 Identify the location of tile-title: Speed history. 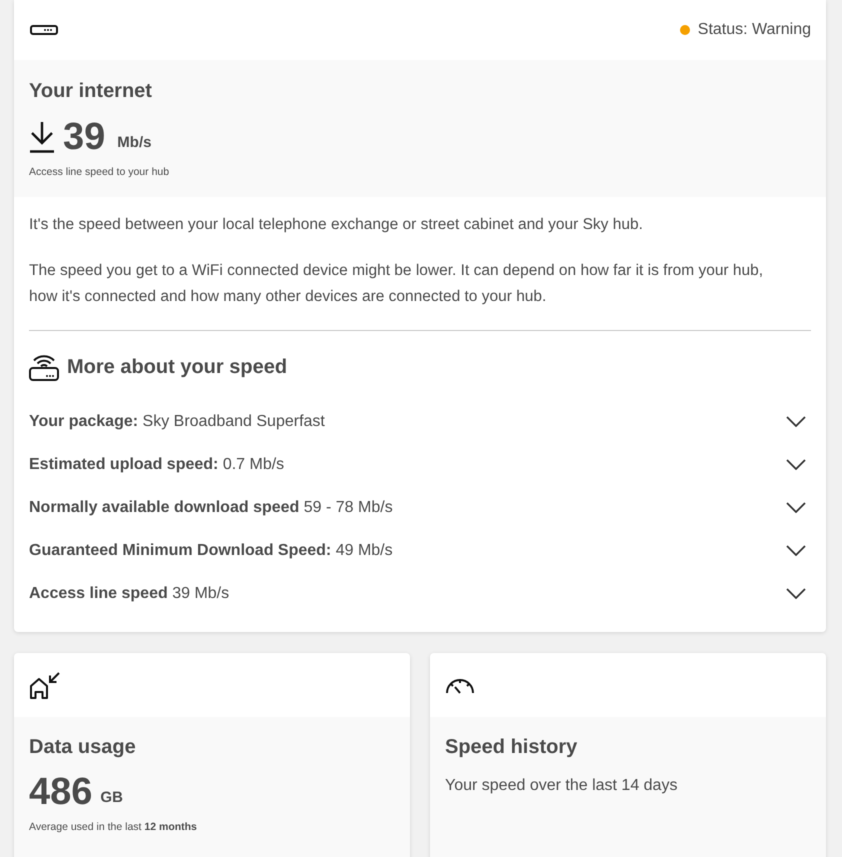
(511, 747).